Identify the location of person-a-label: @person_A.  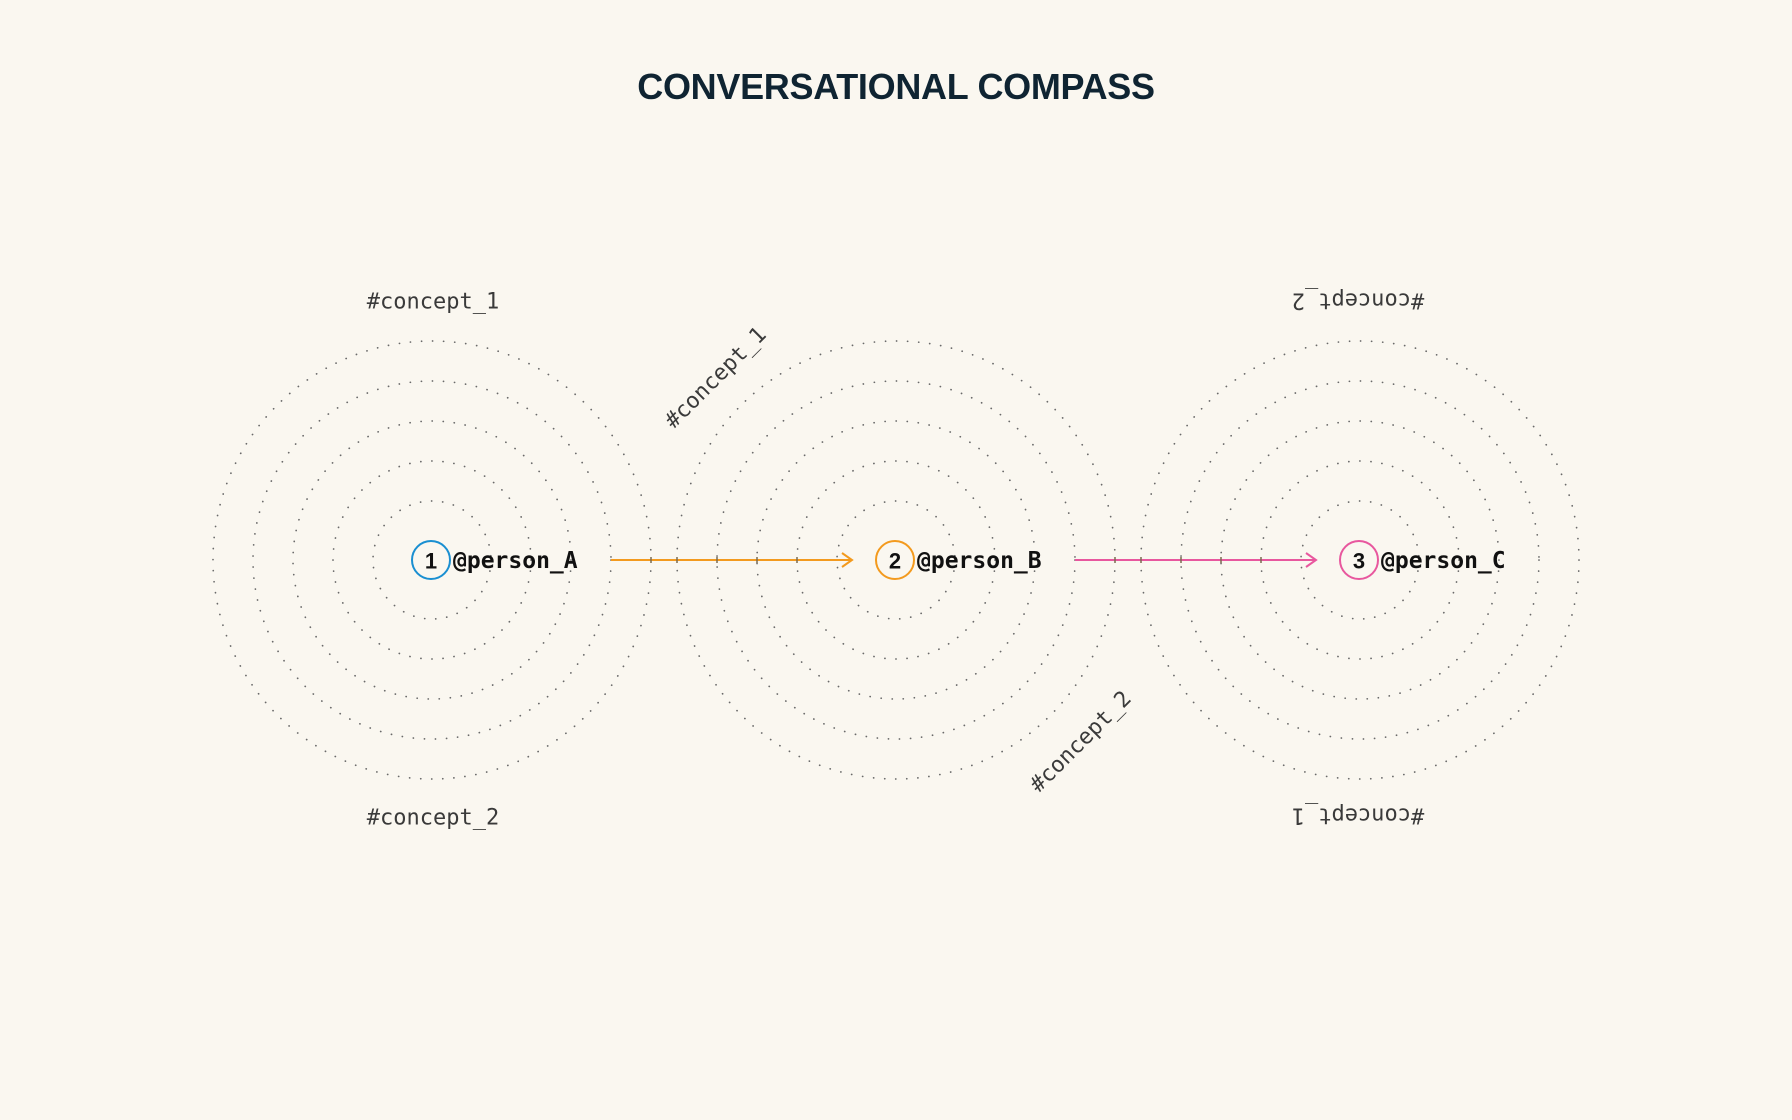
(515, 561).